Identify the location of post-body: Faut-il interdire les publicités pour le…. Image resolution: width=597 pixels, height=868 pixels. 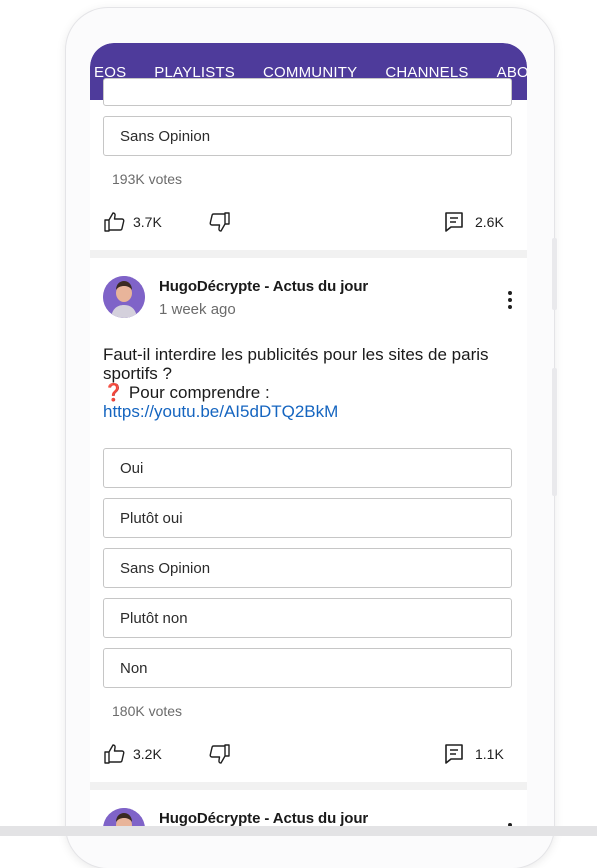
(305, 383).